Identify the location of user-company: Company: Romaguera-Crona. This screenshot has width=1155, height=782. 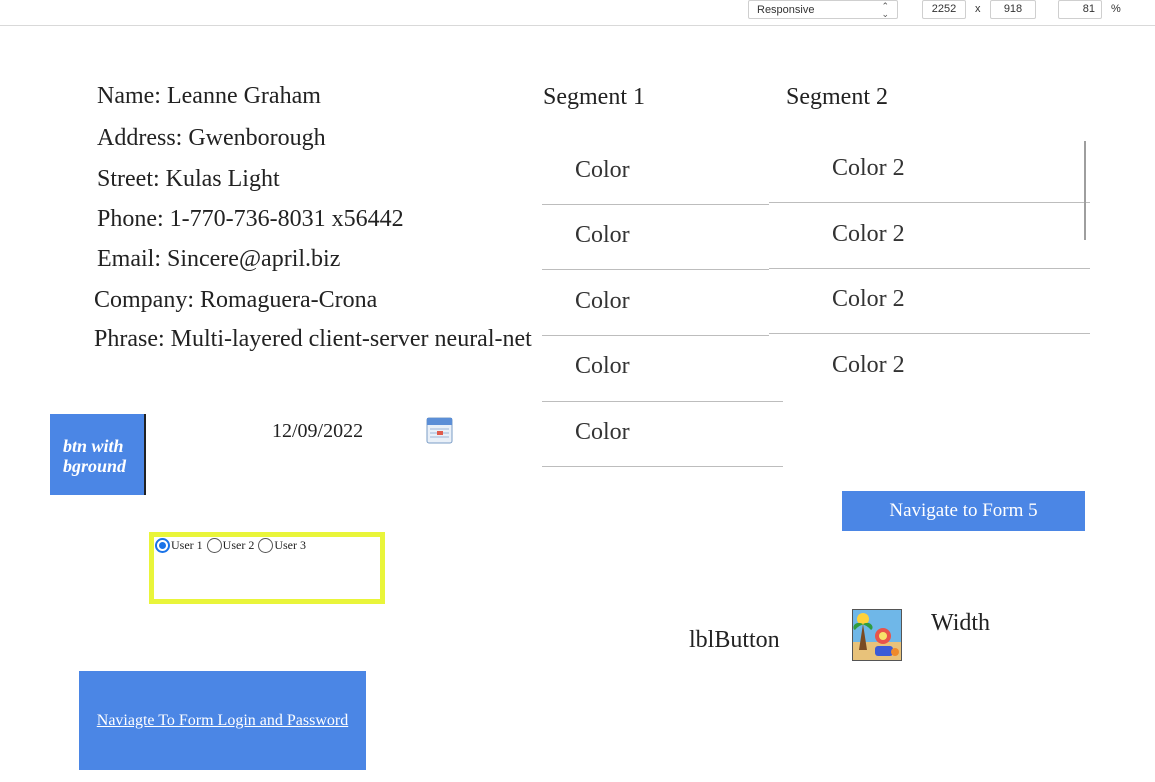
(236, 300).